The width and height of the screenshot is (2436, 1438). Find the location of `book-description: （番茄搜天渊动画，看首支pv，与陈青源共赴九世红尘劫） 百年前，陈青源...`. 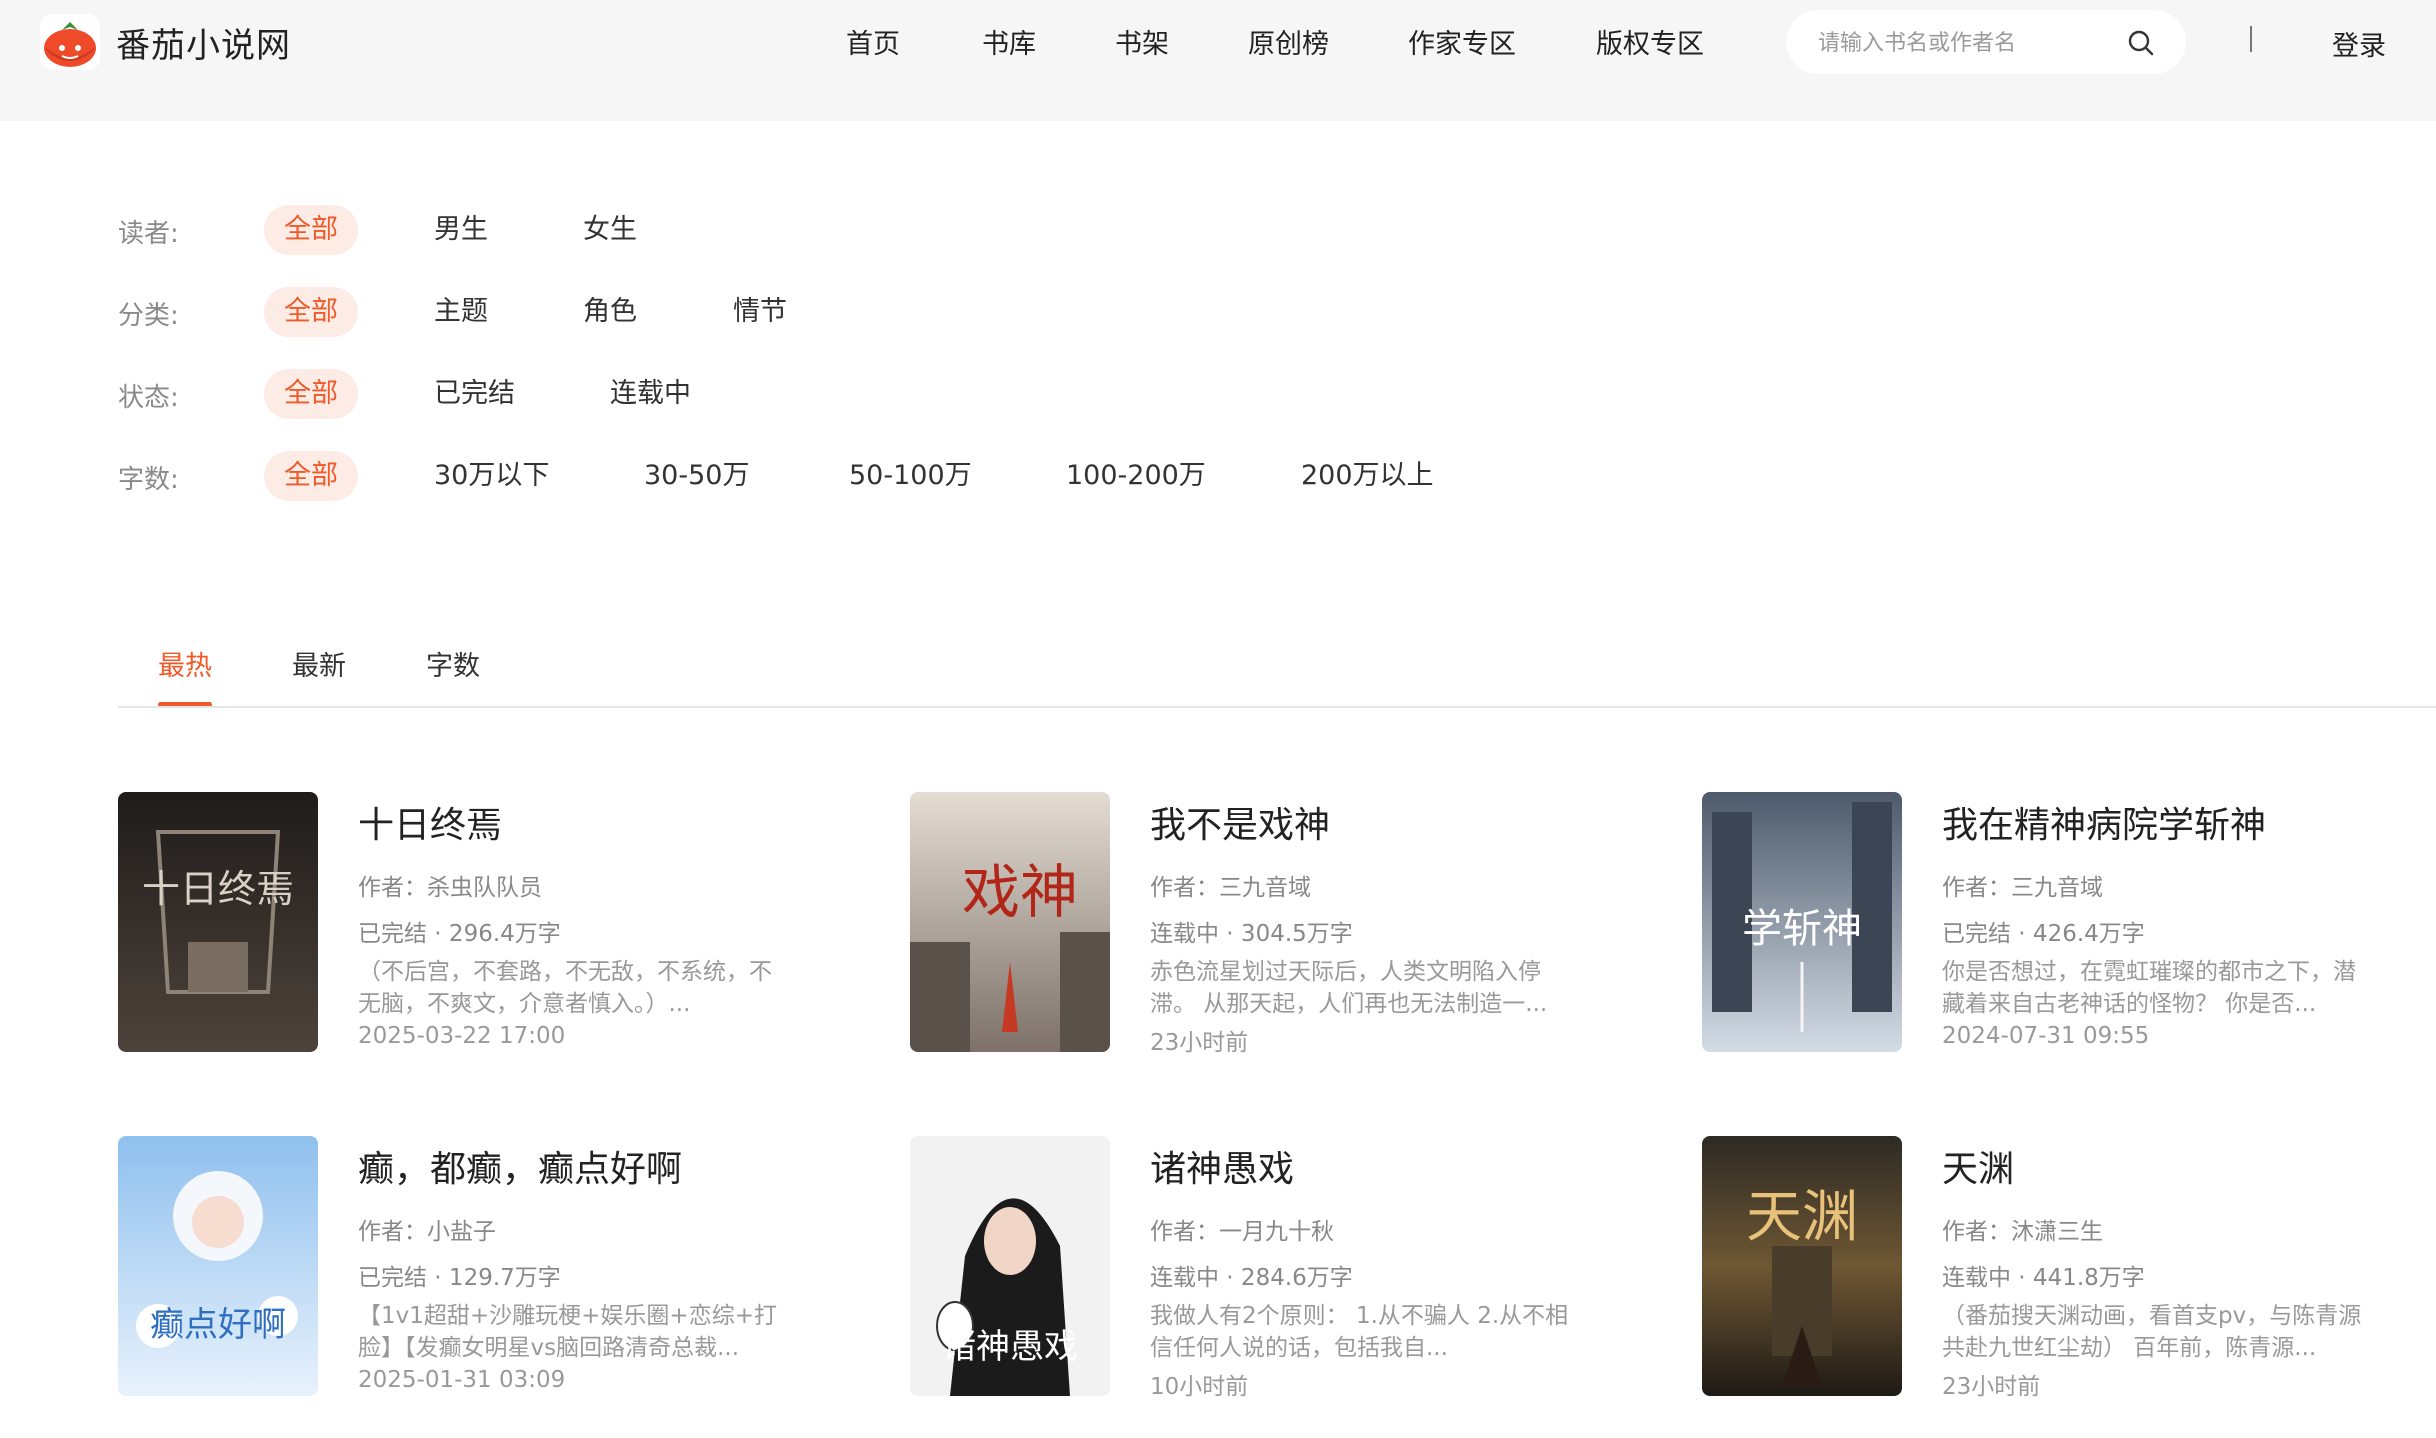

book-description: （番茄搜天渊动画，看首支pv，与陈青源共赴九世红尘劫） 百年前，陈青源... is located at coordinates (2152, 1332).